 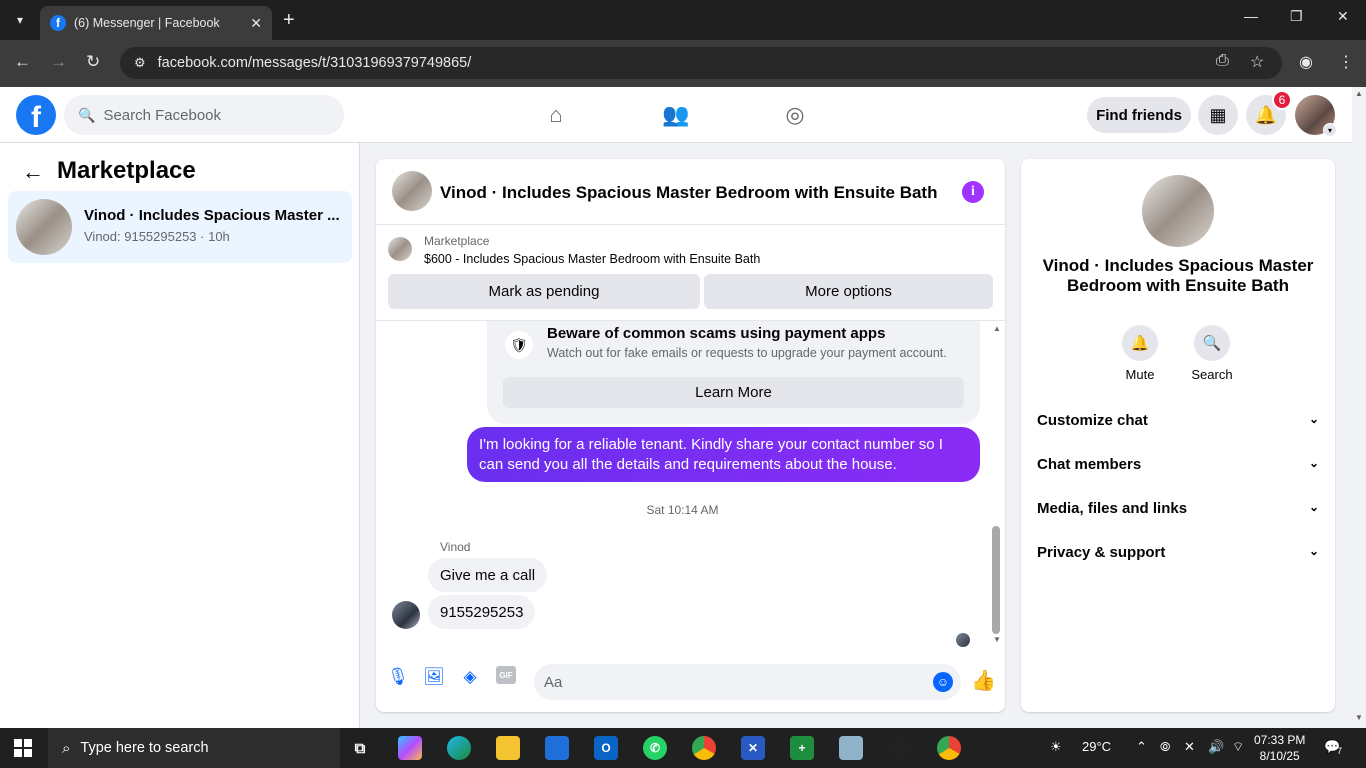 I want to click on customize-chat-section: Customize chat ⌄, so click(x=1178, y=420).